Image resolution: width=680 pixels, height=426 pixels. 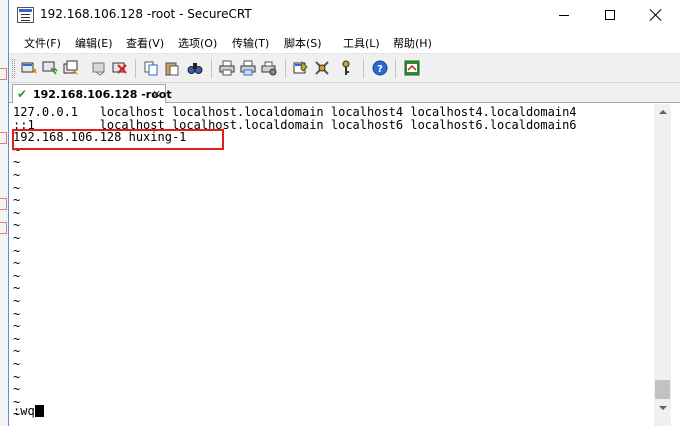 I want to click on connected-check-icon: ✔, so click(x=22, y=94).